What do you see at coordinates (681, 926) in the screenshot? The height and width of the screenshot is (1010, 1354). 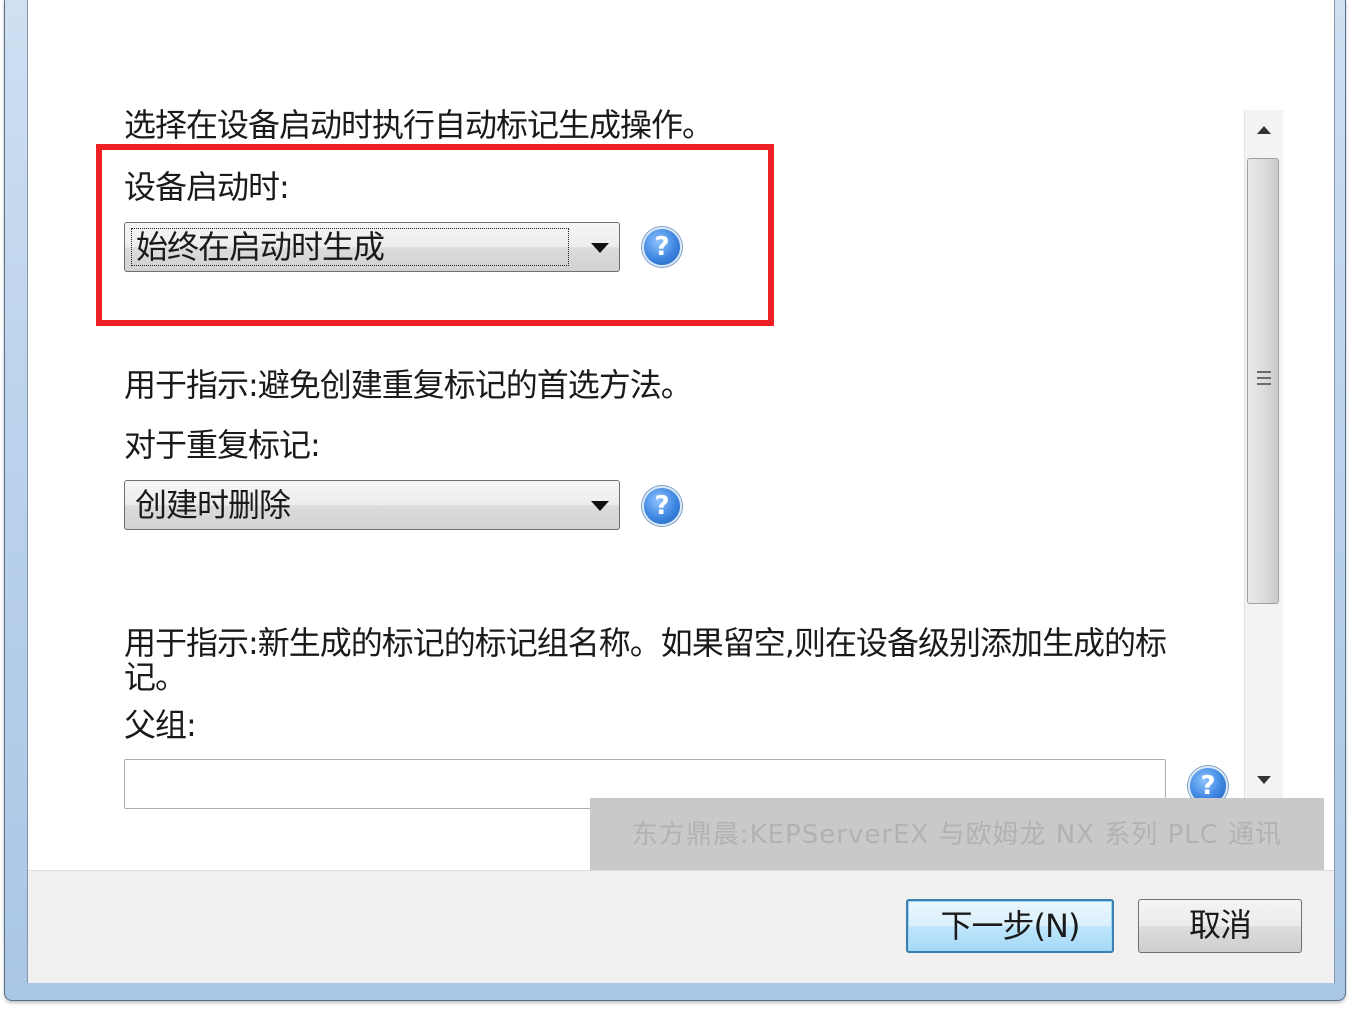 I see `button-bar: 下一步(N) 取消` at bounding box center [681, 926].